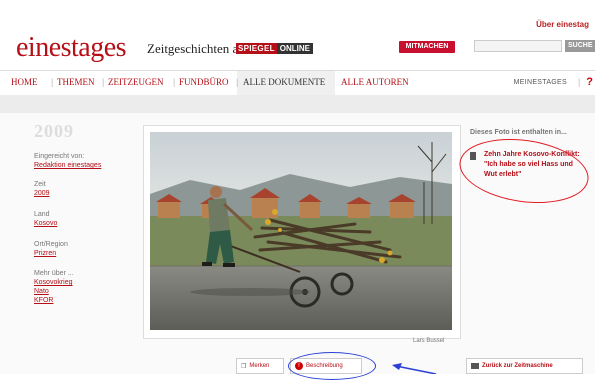 The height and width of the screenshot is (380, 595). I want to click on eingereicht-link: Redaktion einestages, so click(67, 165).